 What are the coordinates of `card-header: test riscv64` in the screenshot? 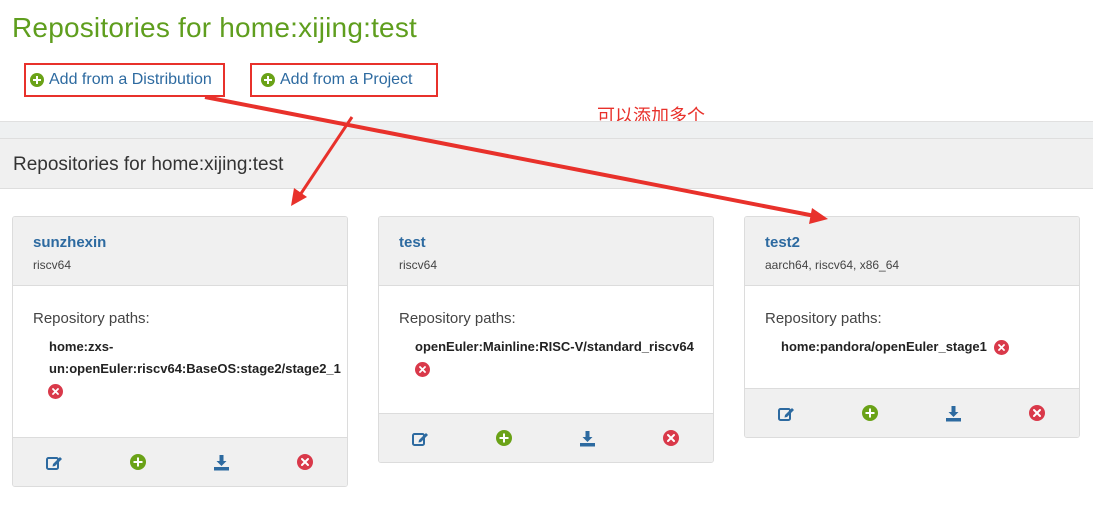 It's located at (546, 251).